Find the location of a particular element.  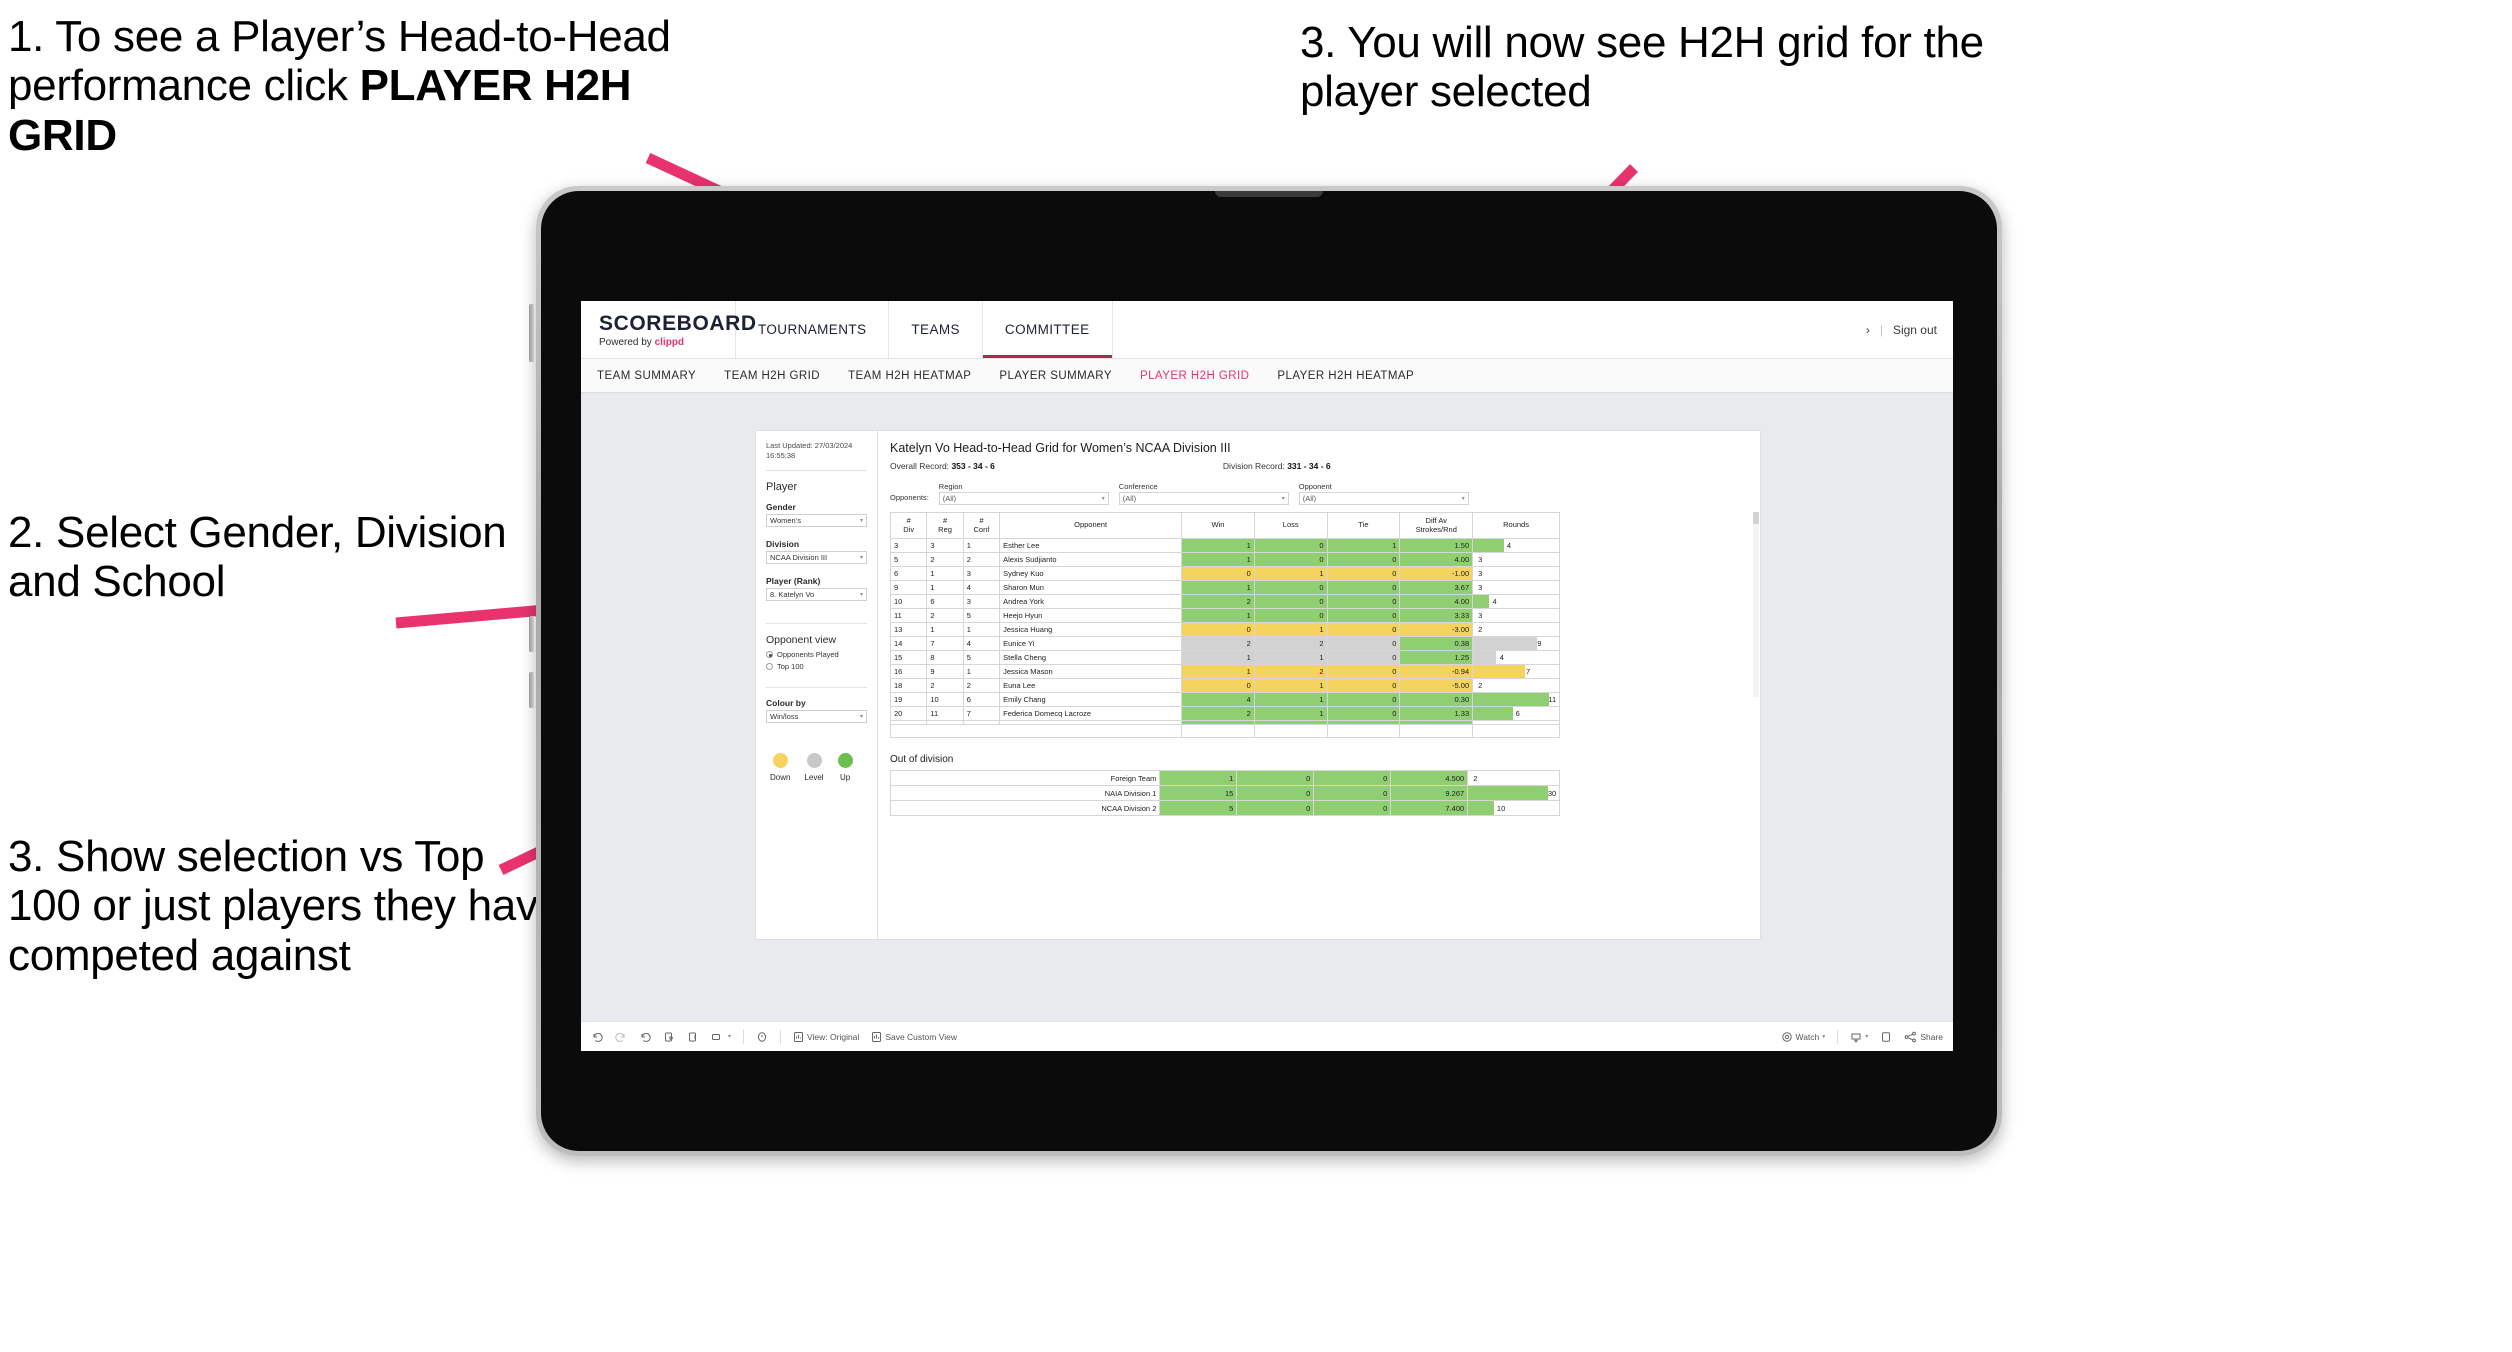

device-layout-icon: ▾ is located at coordinates (721, 1037).